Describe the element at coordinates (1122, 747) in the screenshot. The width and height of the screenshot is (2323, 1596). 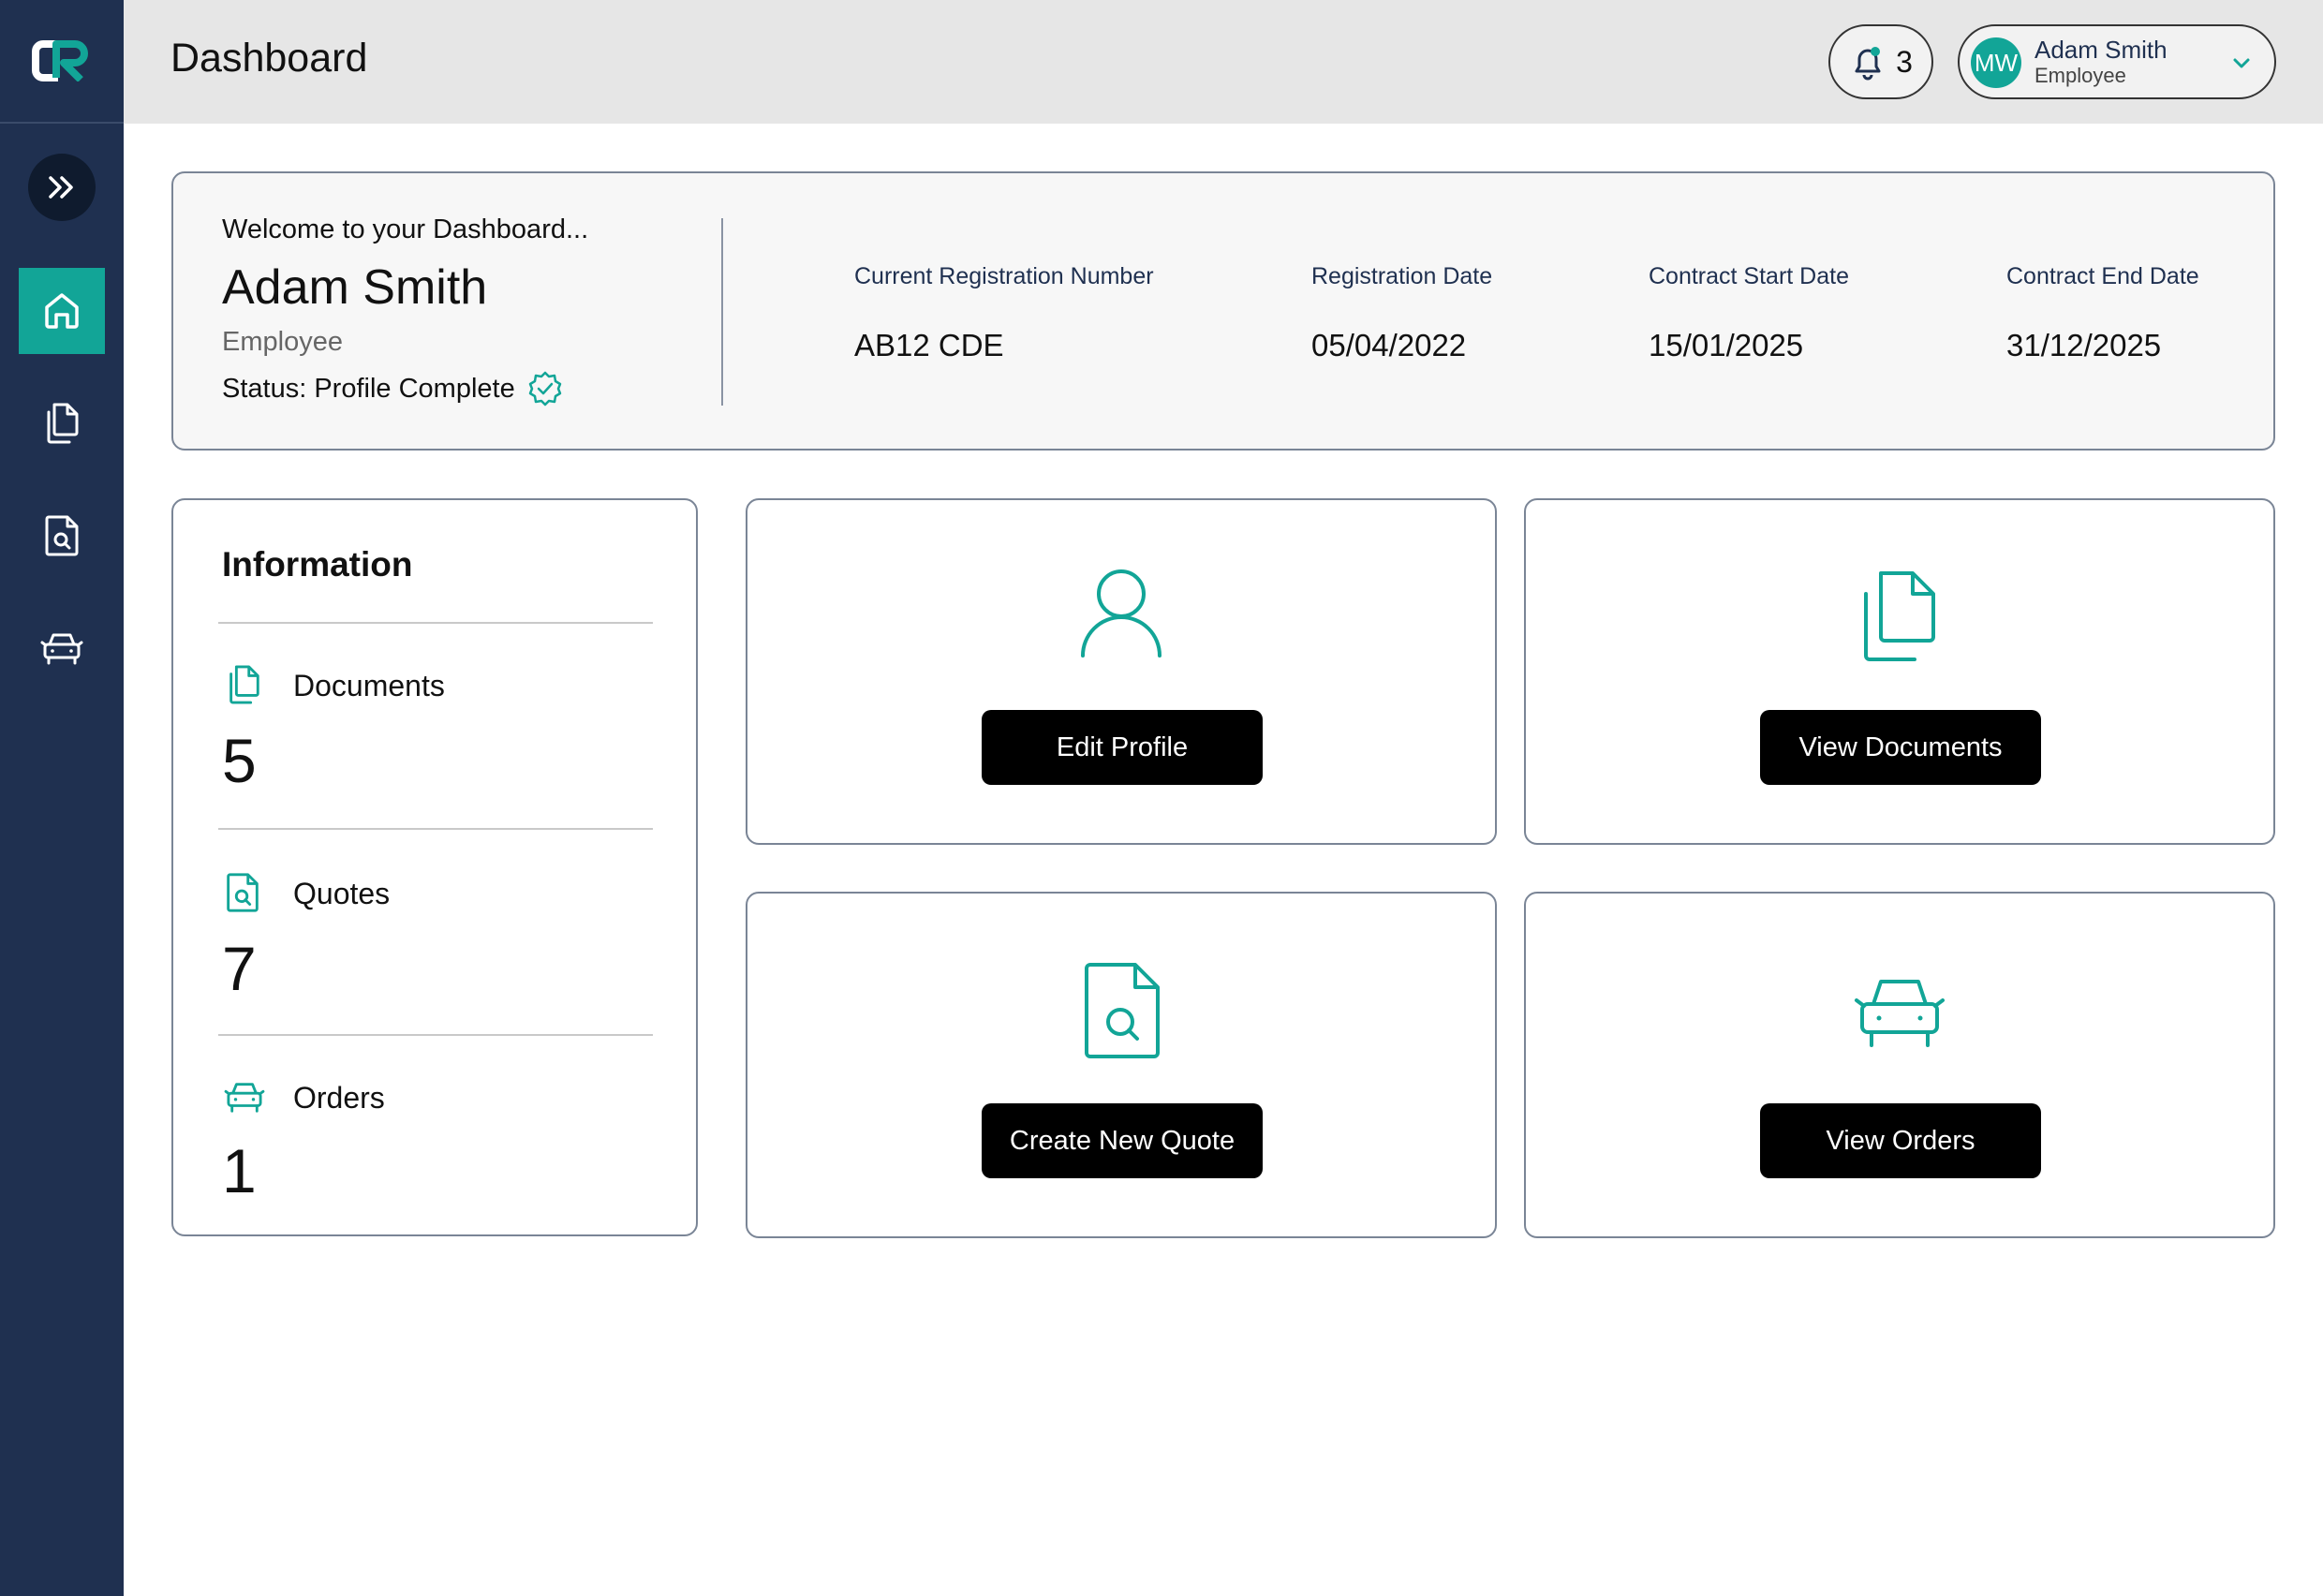
I see `edit-profile-button: Edit Profile` at that location.